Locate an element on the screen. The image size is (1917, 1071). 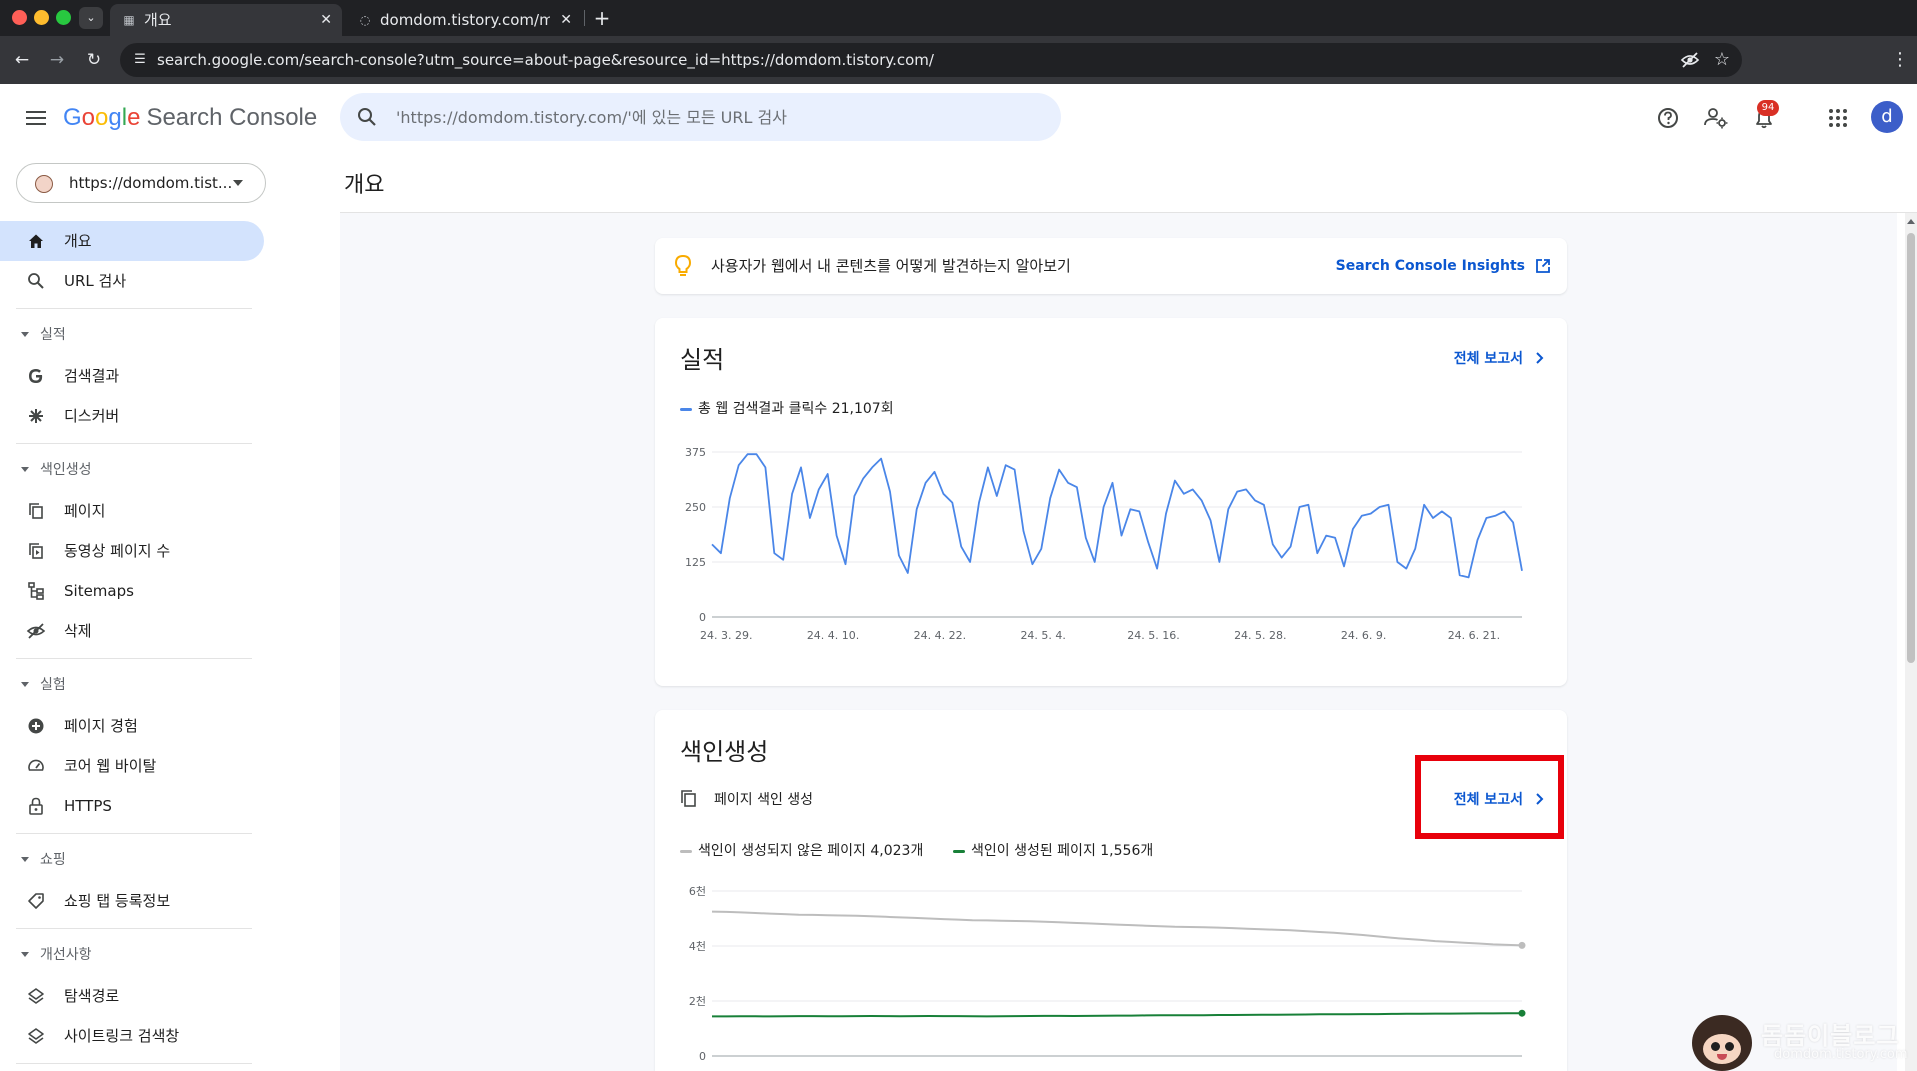
reload-icon: ↻ is located at coordinates (94, 60).